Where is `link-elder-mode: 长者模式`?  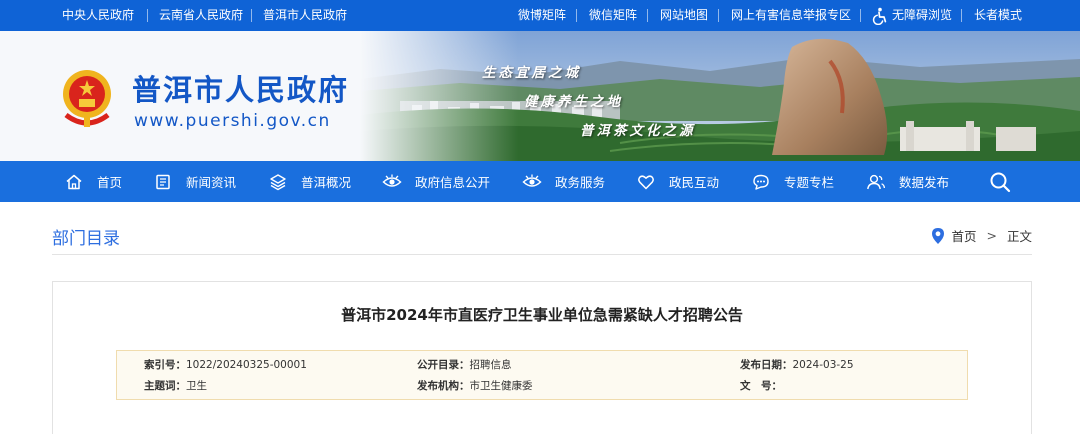 link-elder-mode: 长者模式 is located at coordinates (998, 15).